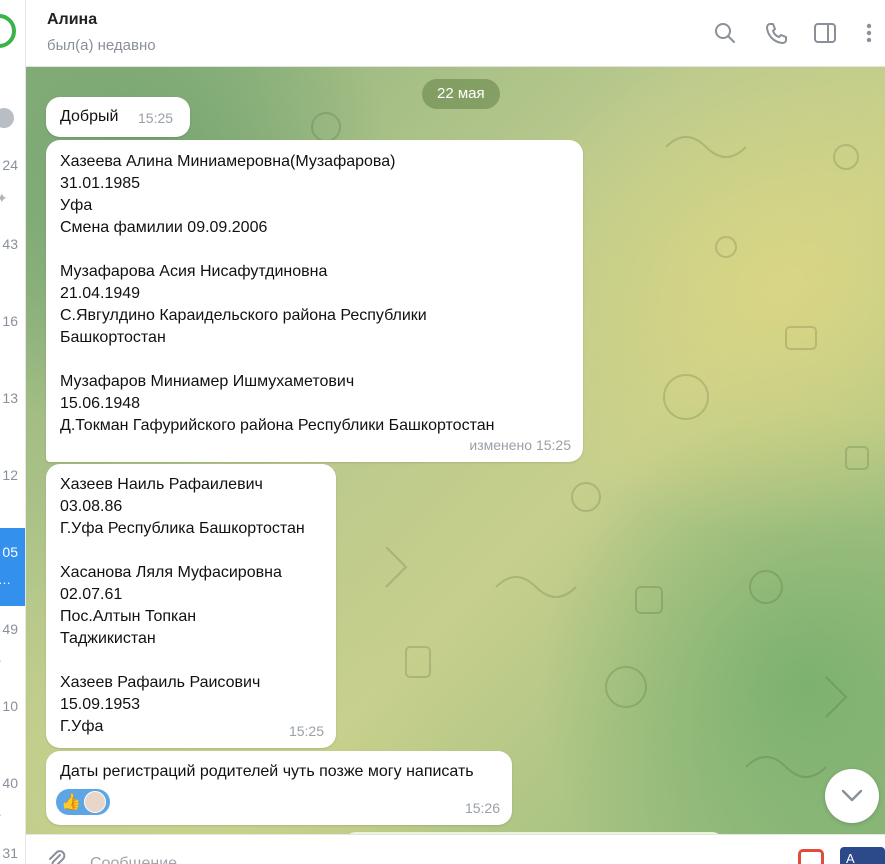  What do you see at coordinates (10, 552) in the screenshot?
I see `chat-time: 05` at bounding box center [10, 552].